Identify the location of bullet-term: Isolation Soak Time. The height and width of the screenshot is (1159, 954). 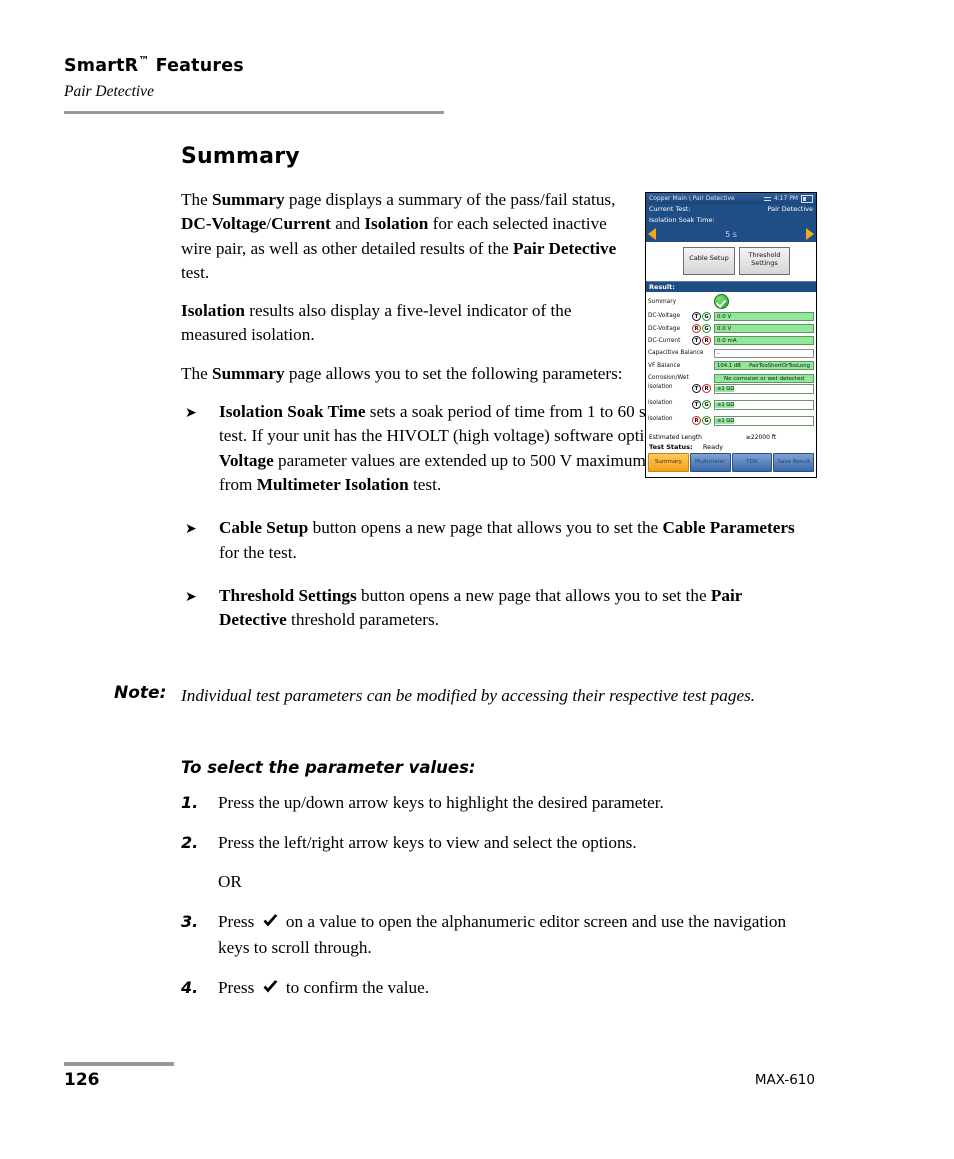
(292, 412).